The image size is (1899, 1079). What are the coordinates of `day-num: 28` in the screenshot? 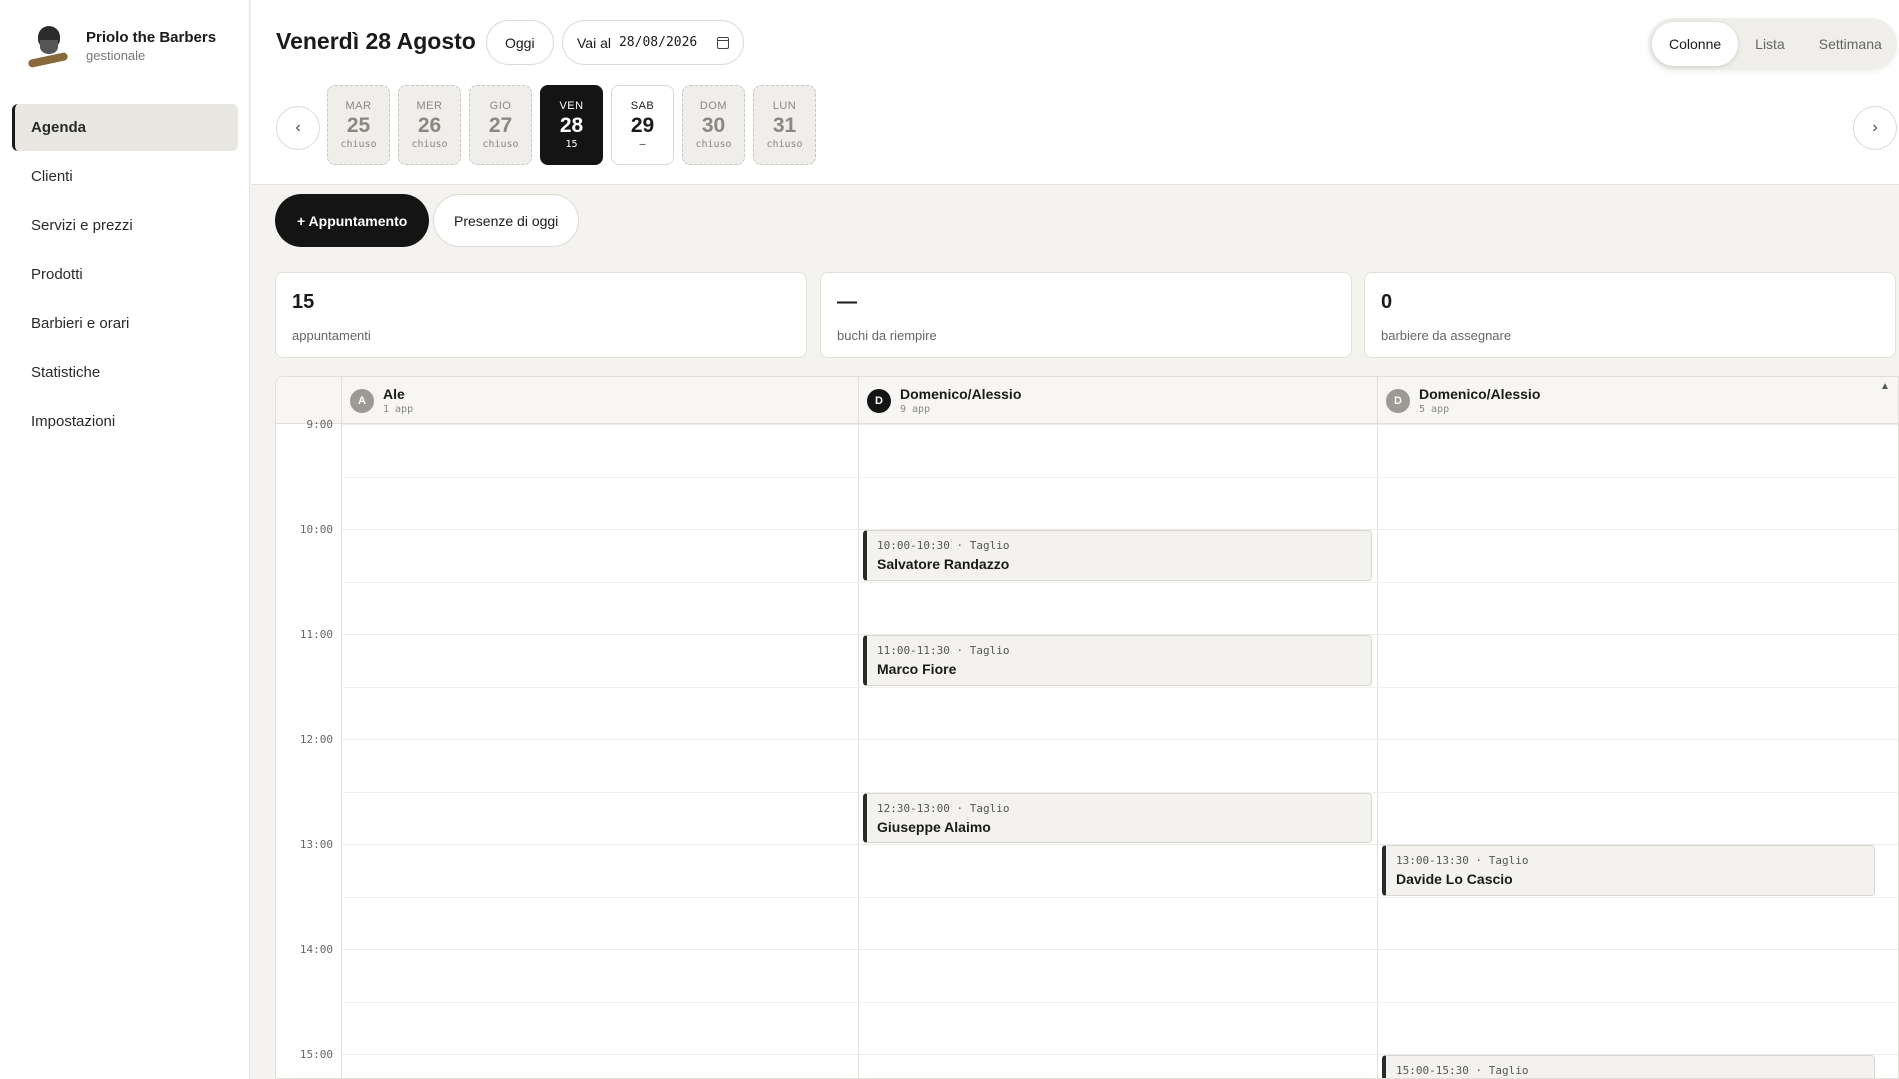 It's located at (571, 125).